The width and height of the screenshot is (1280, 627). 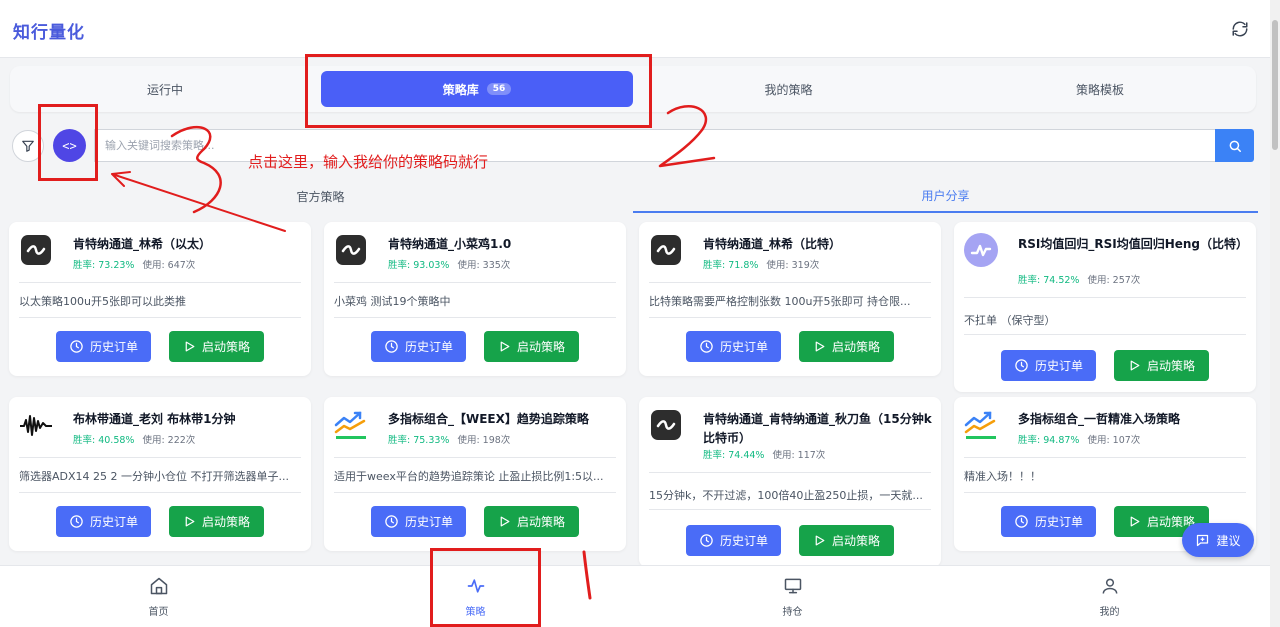 What do you see at coordinates (1099, 419) in the screenshot?
I see `strategy-title: 多指标组合_一哲精准入场策略` at bounding box center [1099, 419].